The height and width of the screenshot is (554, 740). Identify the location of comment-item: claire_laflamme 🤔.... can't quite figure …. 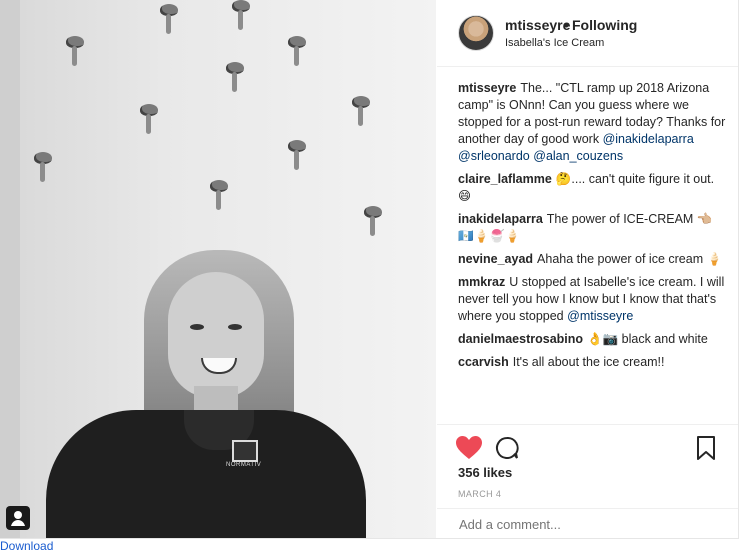
(593, 188).